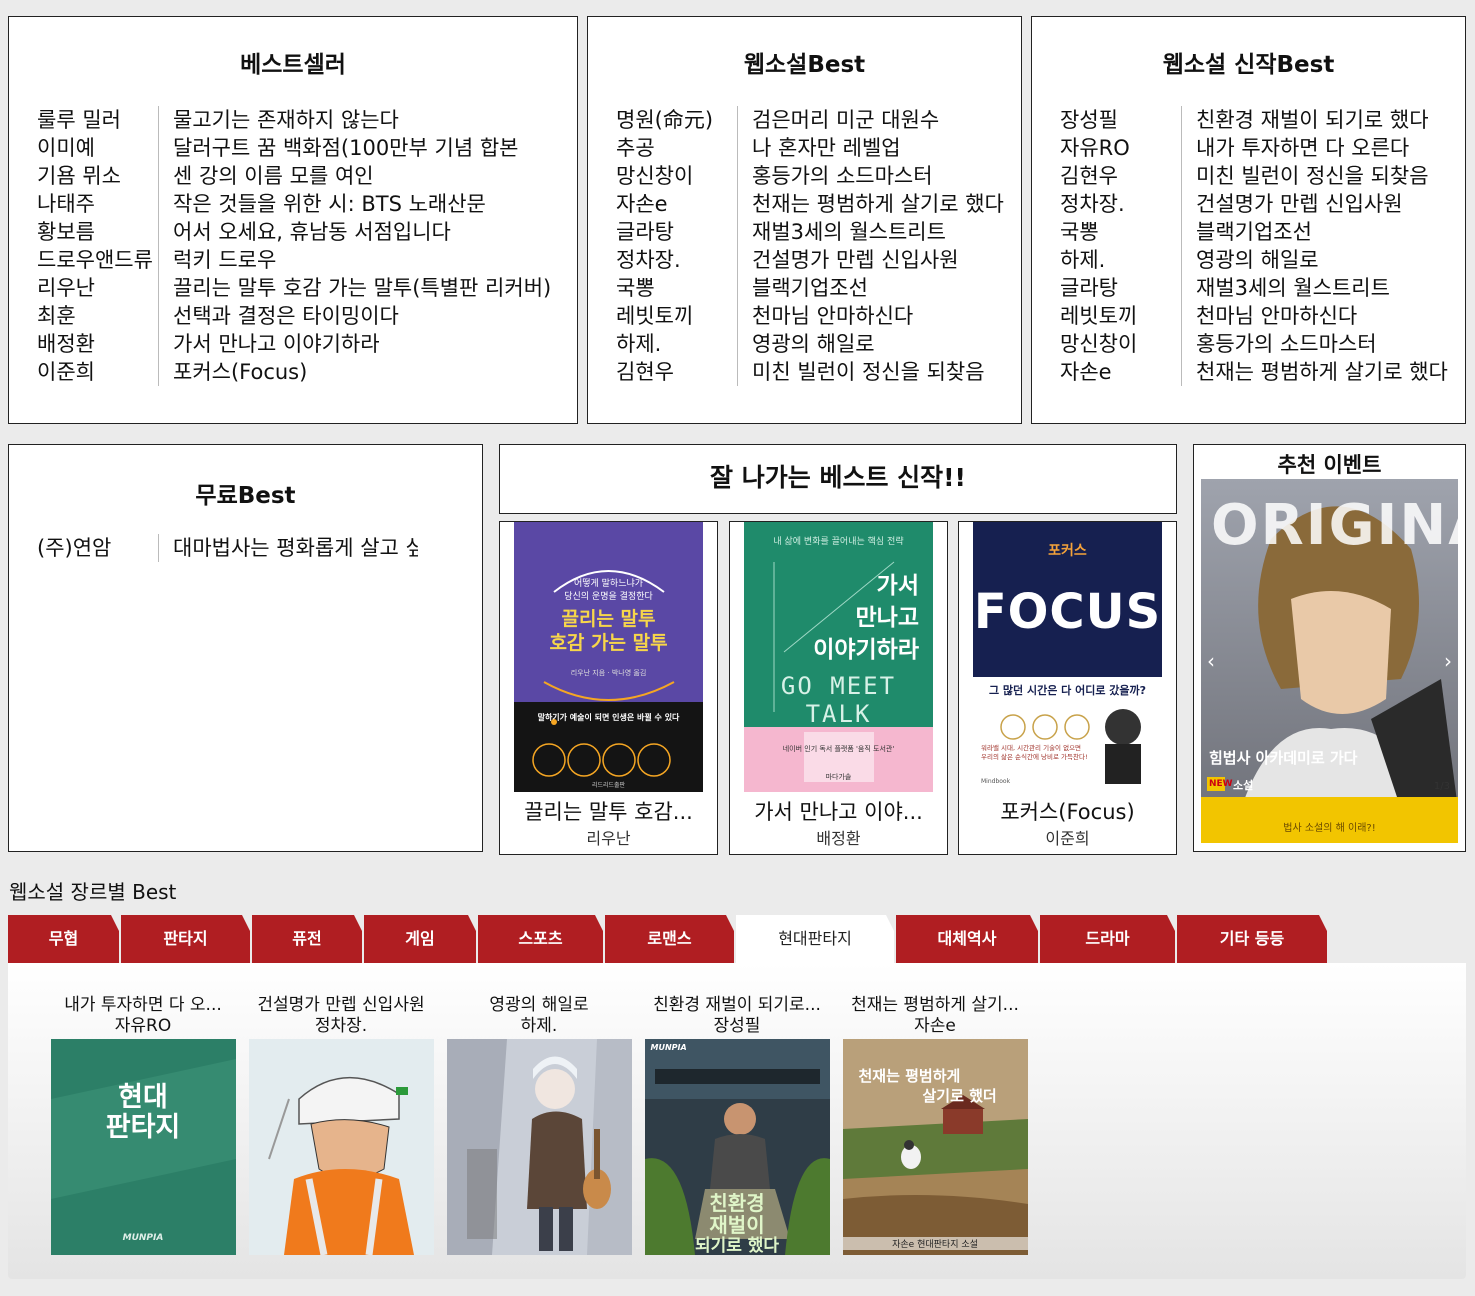 Image resolution: width=1475 pixels, height=1296 pixels. Describe the element at coordinates (356, 316) in the screenshot. I see `rank-title: 선택과 결정은 타이밍이다` at that location.